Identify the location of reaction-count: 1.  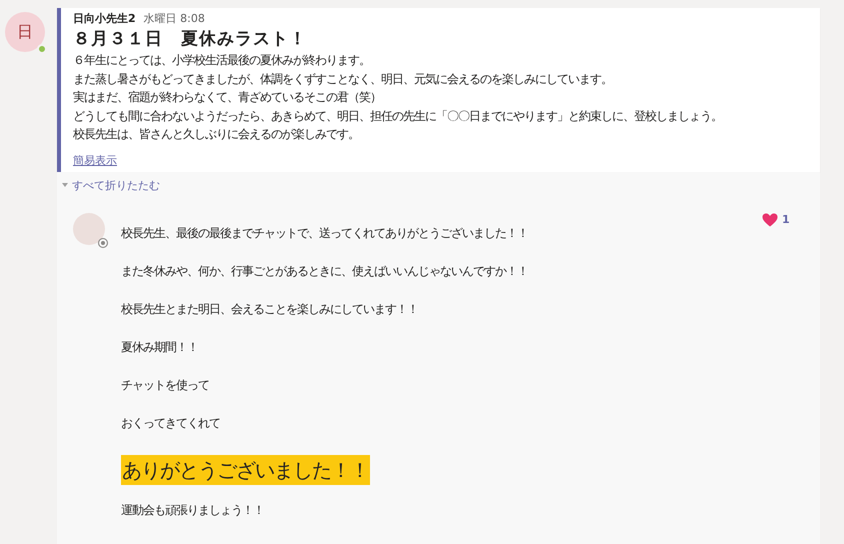
(786, 219).